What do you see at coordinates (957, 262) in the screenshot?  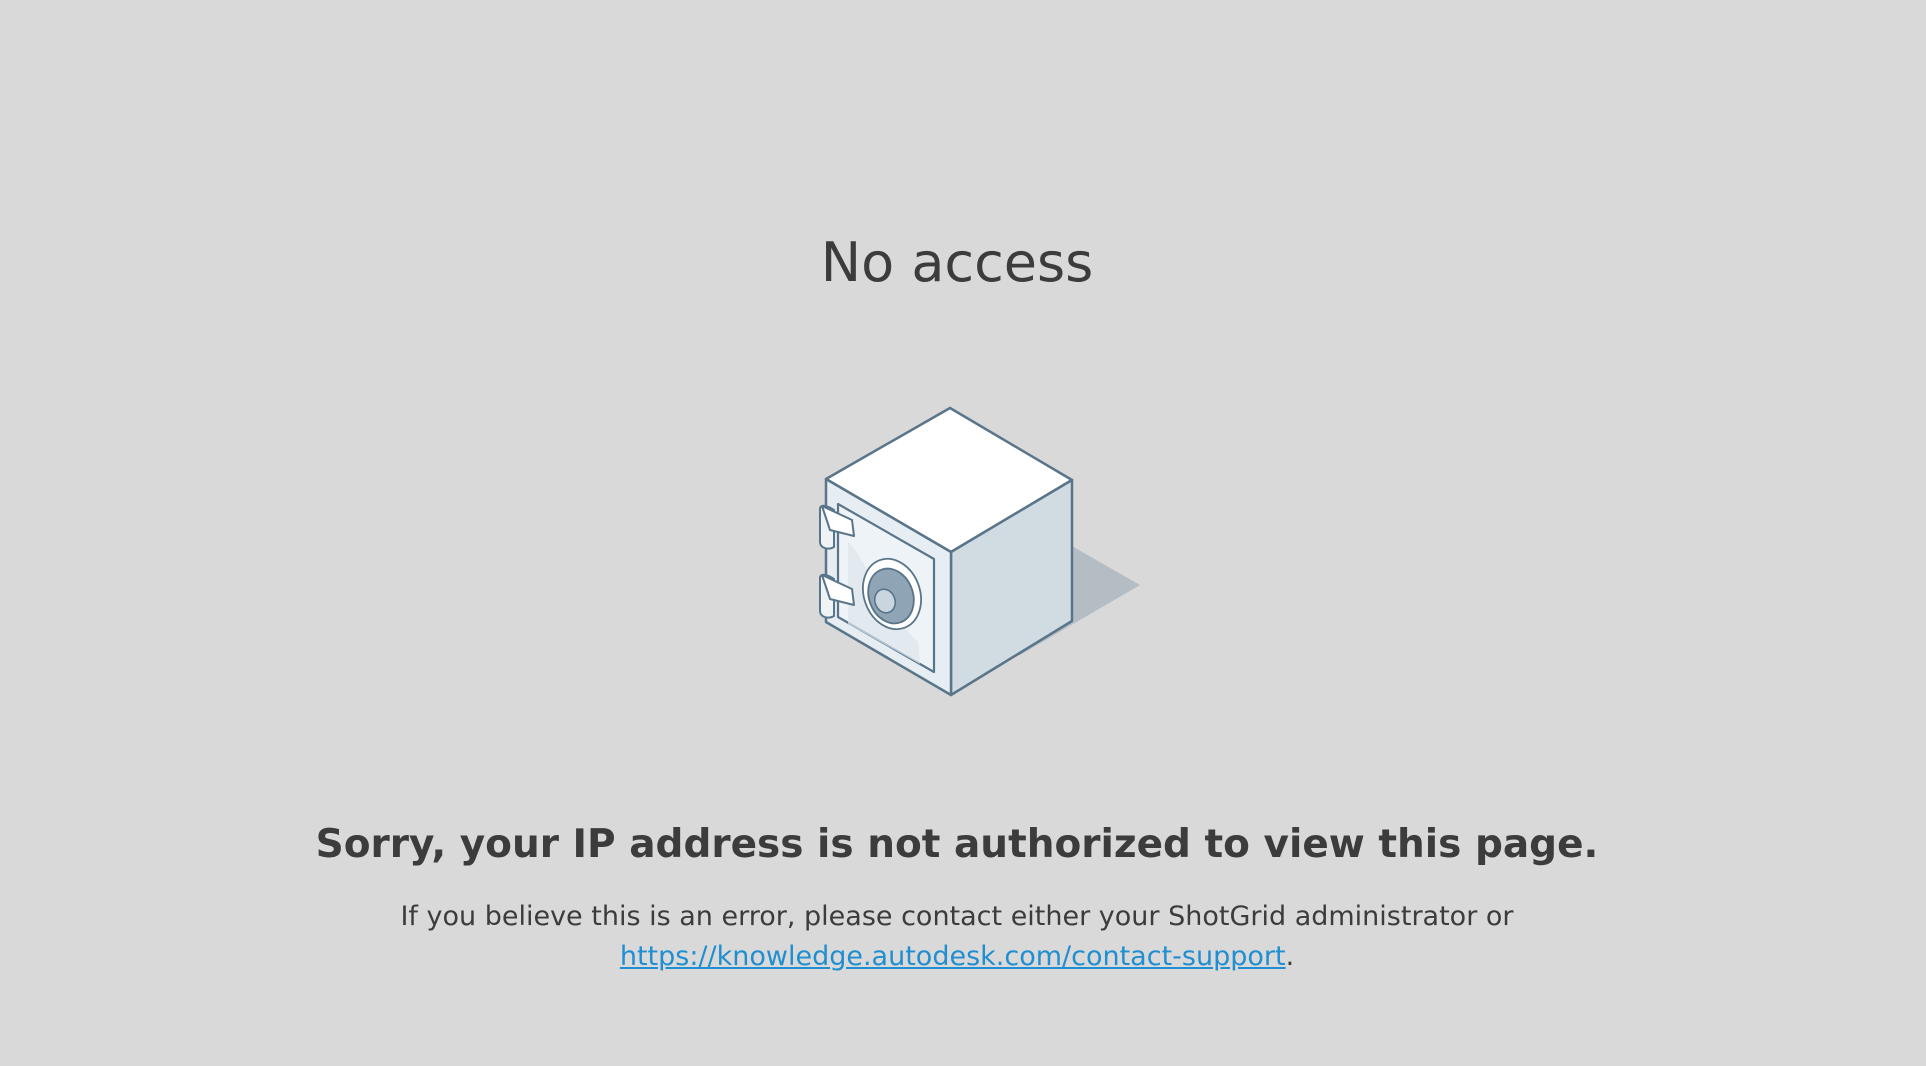 I see `page-title: No access` at bounding box center [957, 262].